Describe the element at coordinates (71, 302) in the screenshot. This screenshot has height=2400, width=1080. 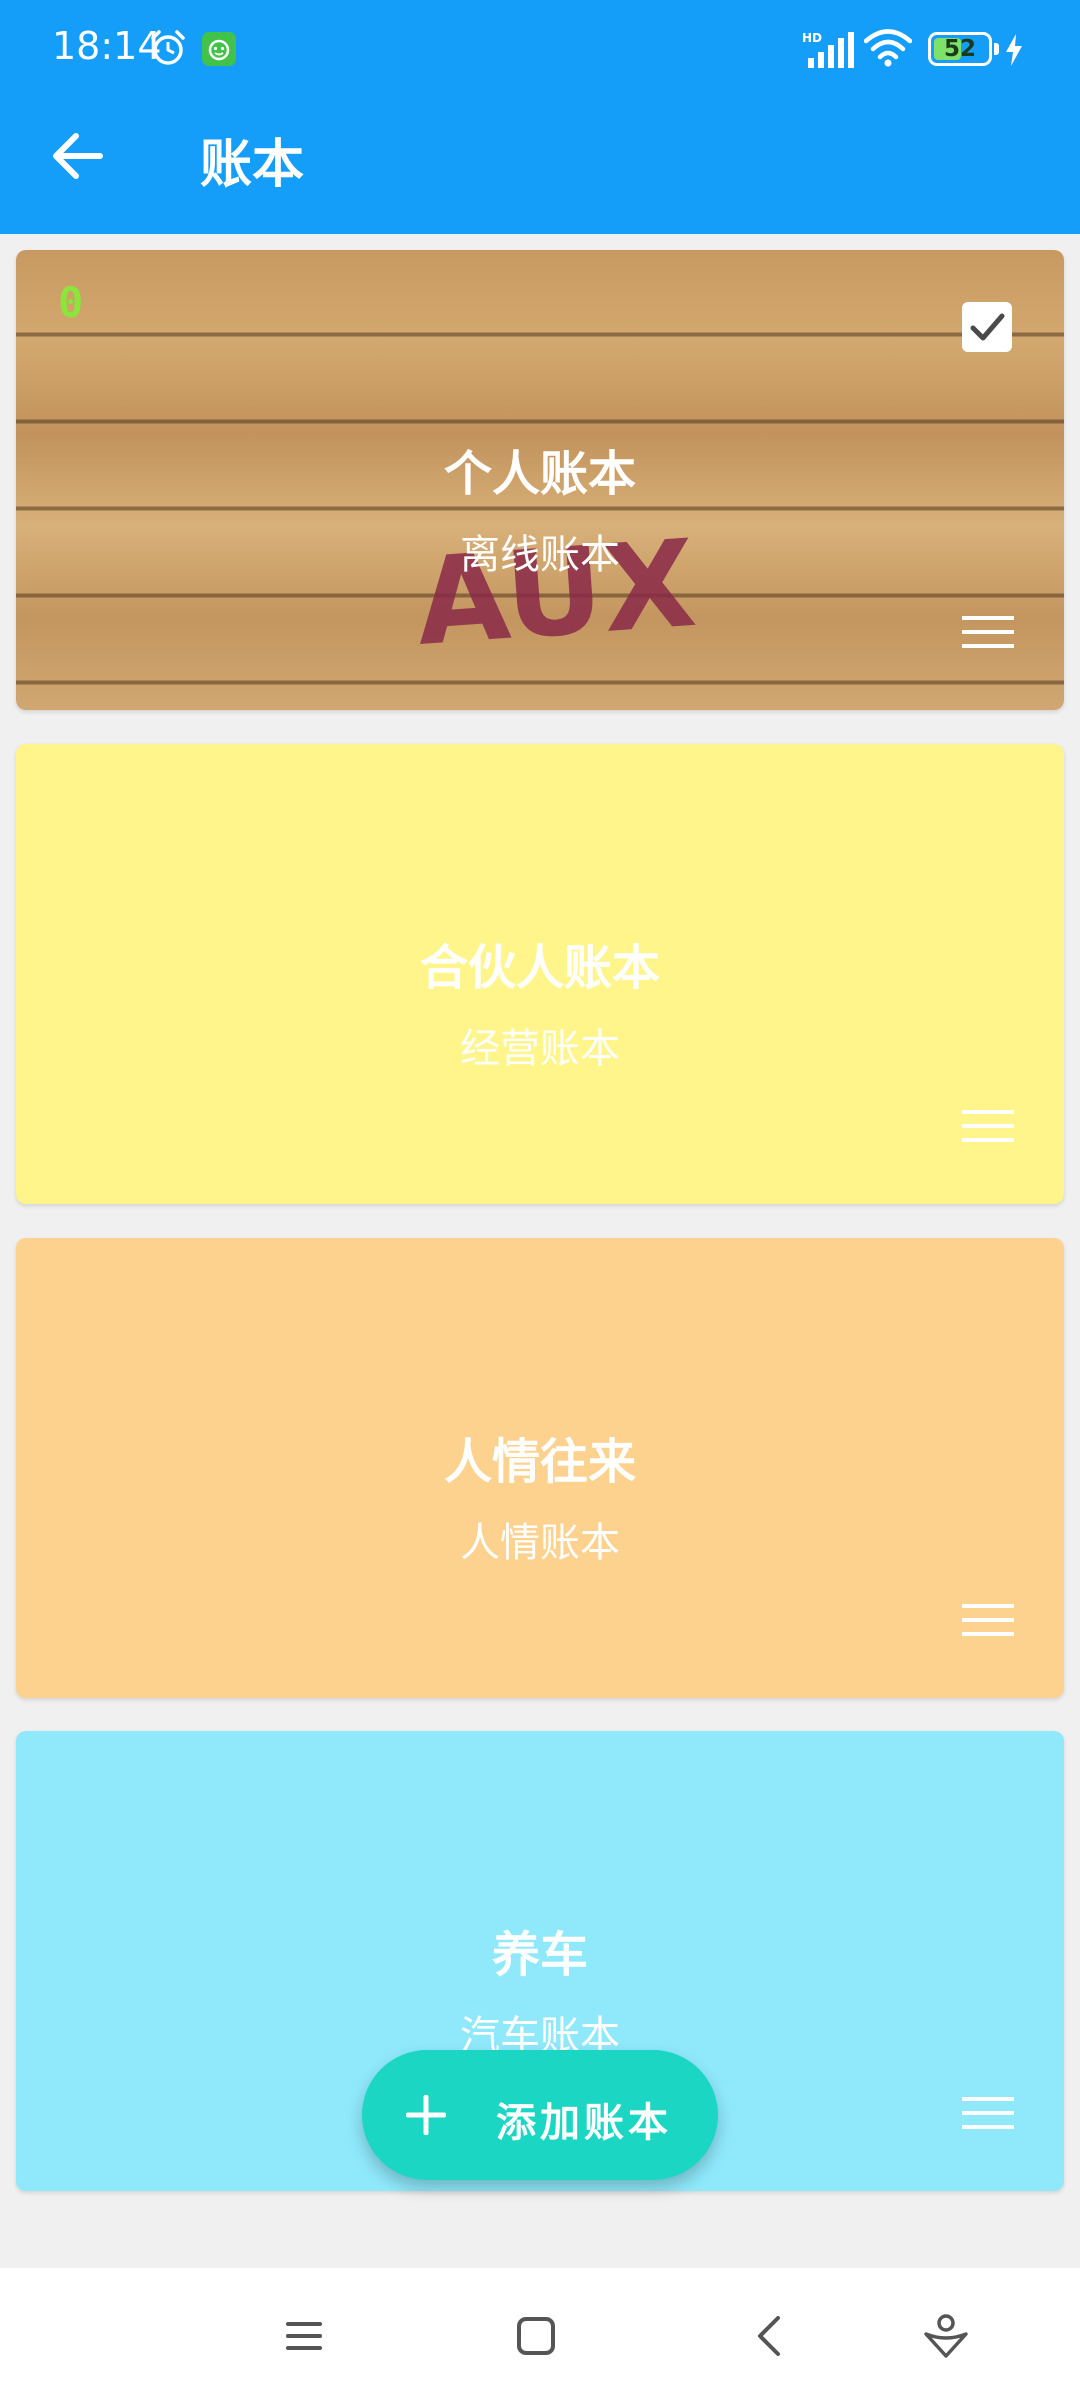
I see `count-badge: 0` at that location.